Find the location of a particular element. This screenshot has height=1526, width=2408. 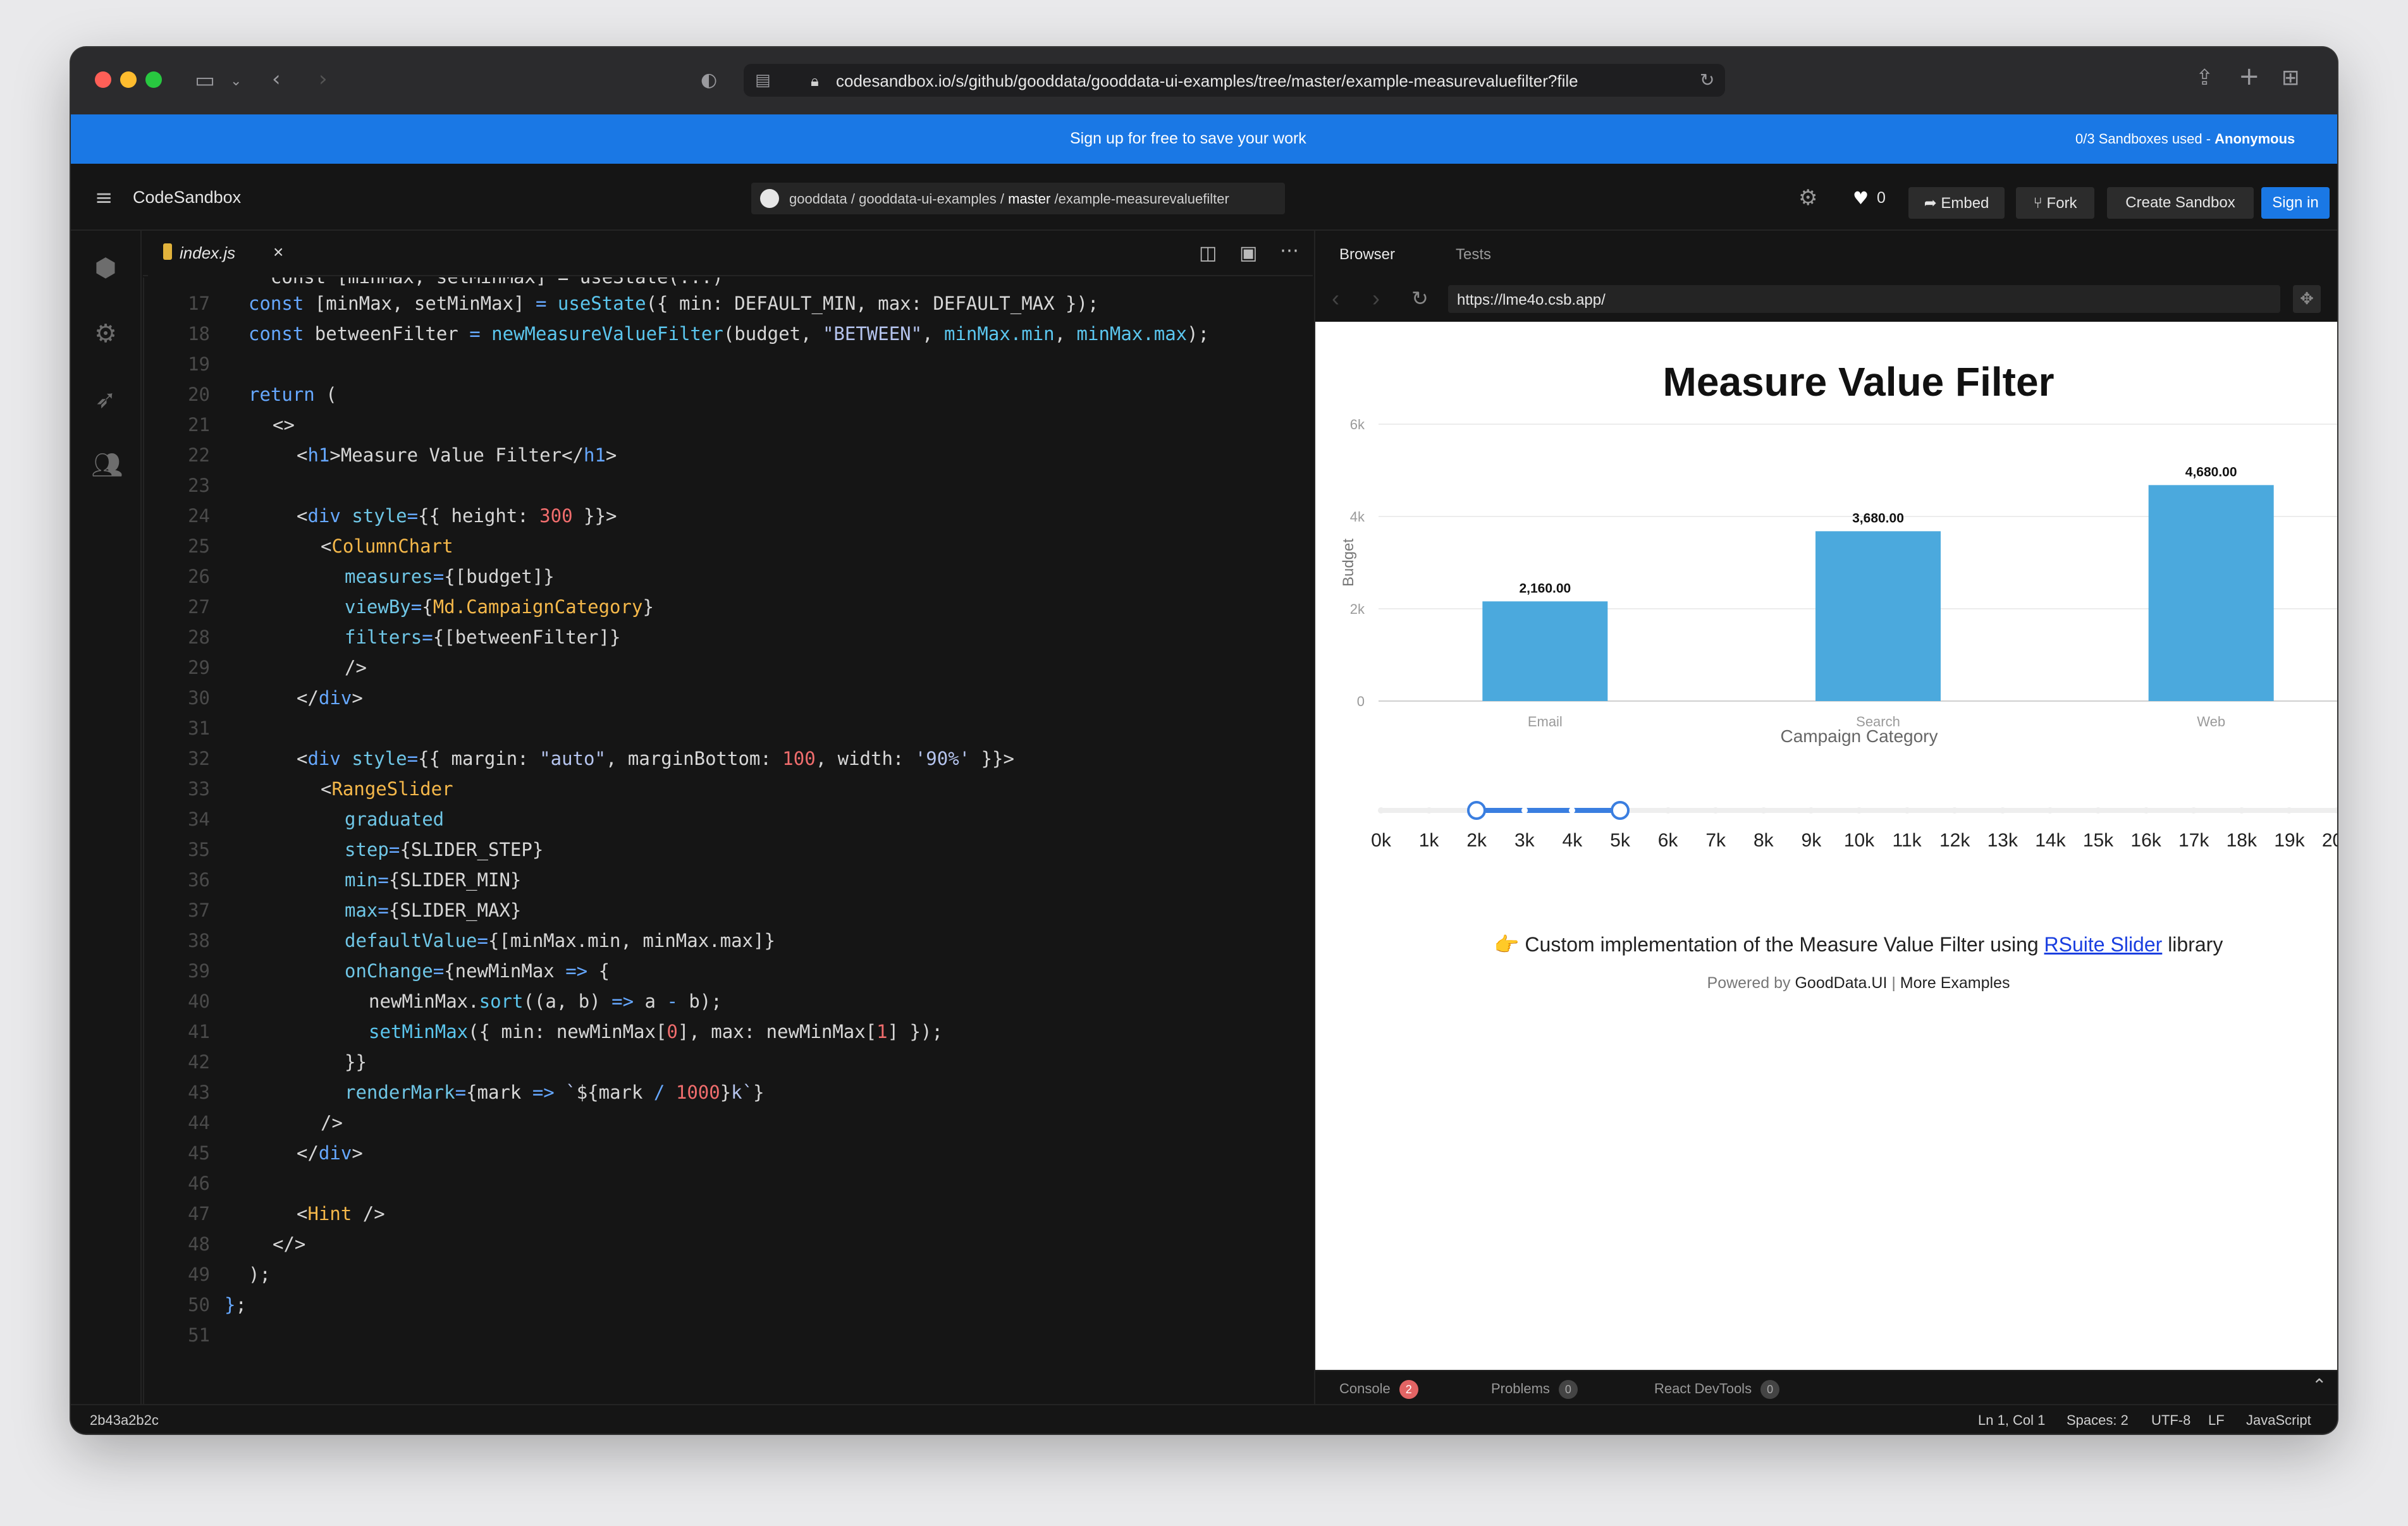

tab-index-js: index.js × is located at coordinates (223, 254).